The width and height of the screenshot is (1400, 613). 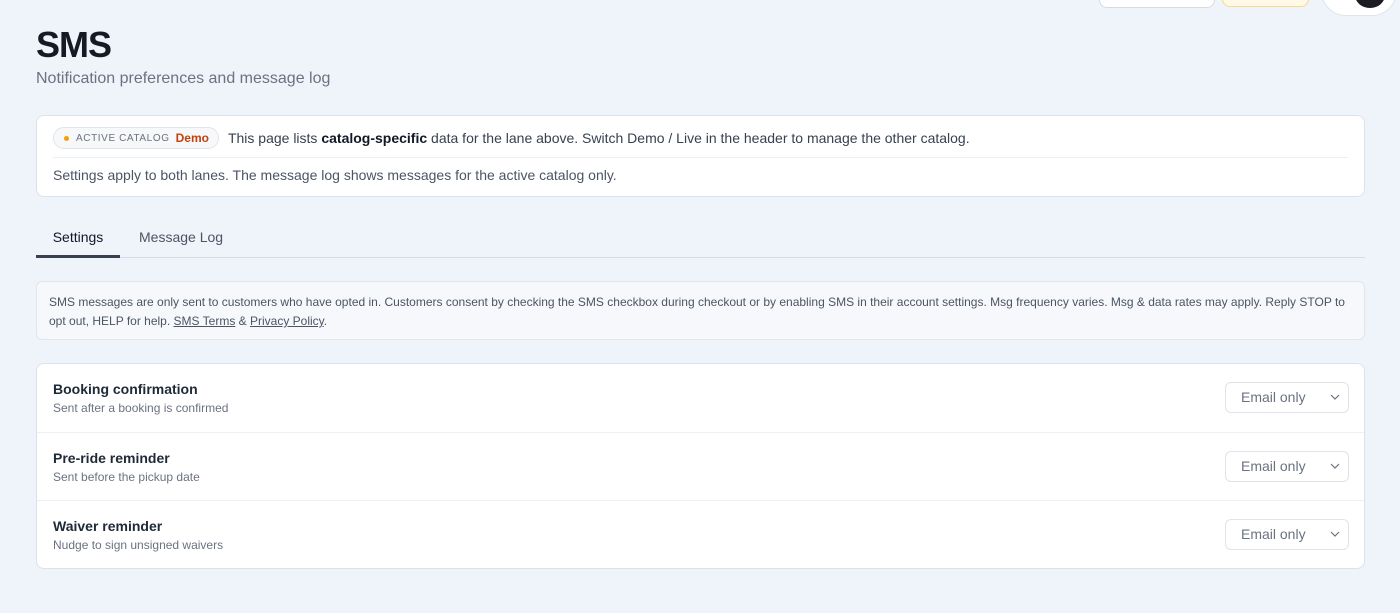 I want to click on setting-description: Sent before the pickup date, so click(x=126, y=477).